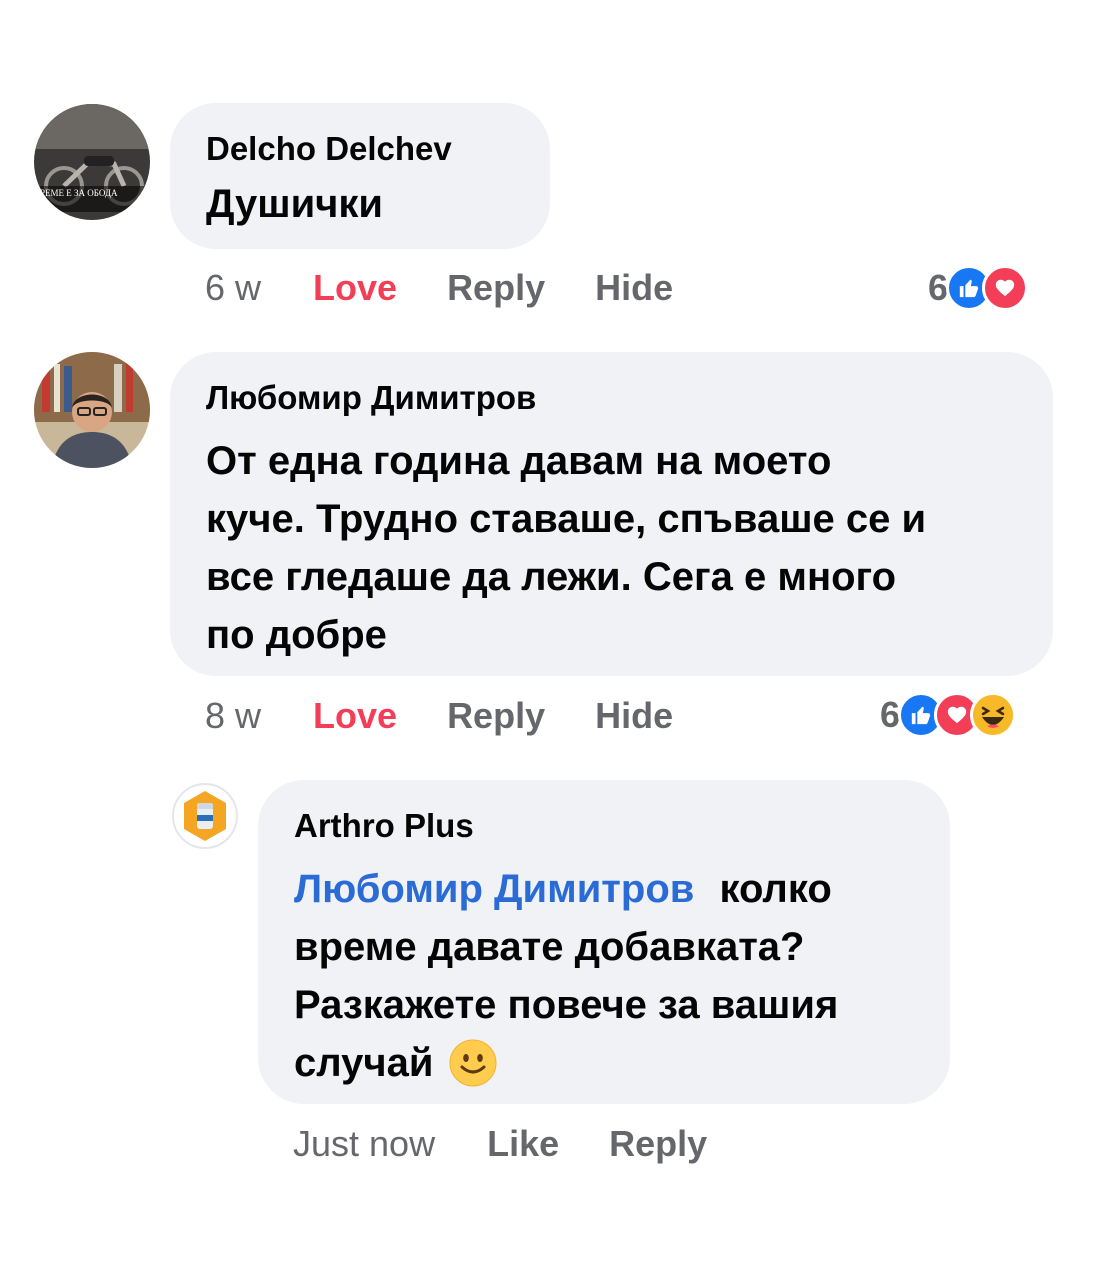 The height and width of the screenshot is (1280, 1097). I want to click on motorcycle-avatar-image: РЕМЕ Е ЗА ОБОДА, so click(92, 162).